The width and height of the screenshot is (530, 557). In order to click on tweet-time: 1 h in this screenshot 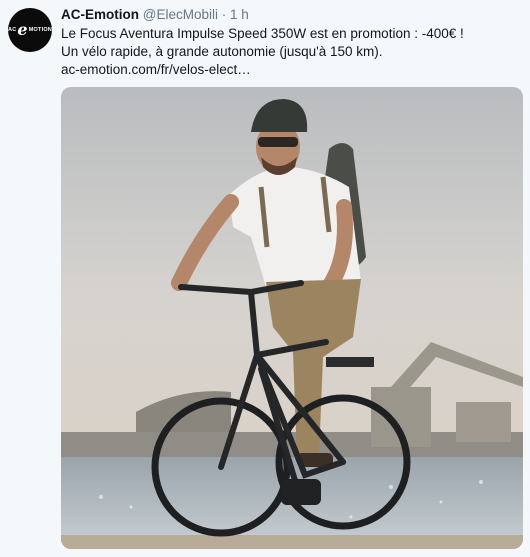, I will do `click(239, 14)`.